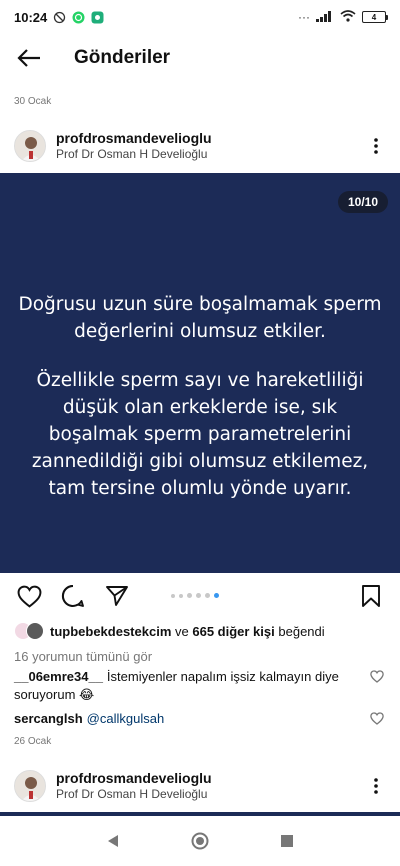  Describe the element at coordinates (33, 741) in the screenshot. I see `post-date: 26 Ocak` at that location.